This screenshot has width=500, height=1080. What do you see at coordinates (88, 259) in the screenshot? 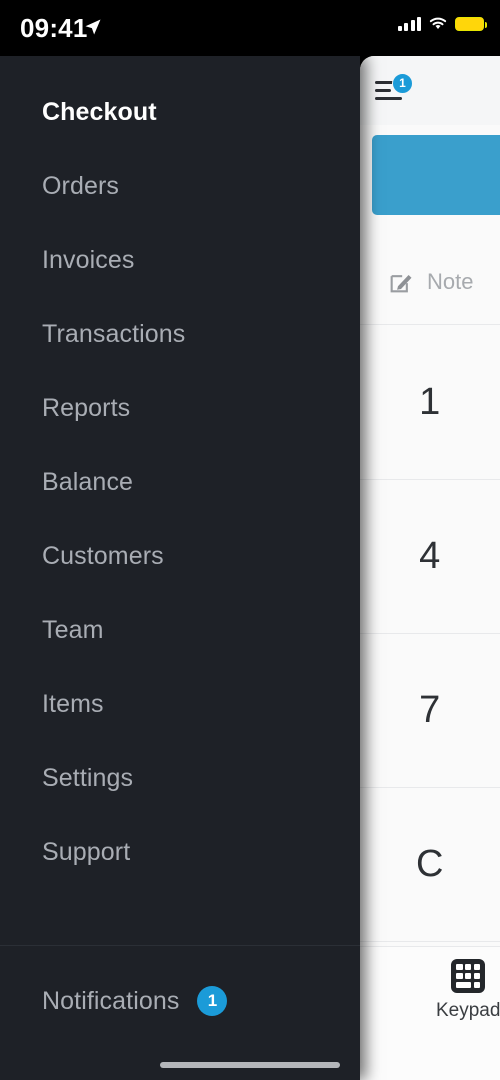
I see `sidebar-item-label: Invoices` at bounding box center [88, 259].